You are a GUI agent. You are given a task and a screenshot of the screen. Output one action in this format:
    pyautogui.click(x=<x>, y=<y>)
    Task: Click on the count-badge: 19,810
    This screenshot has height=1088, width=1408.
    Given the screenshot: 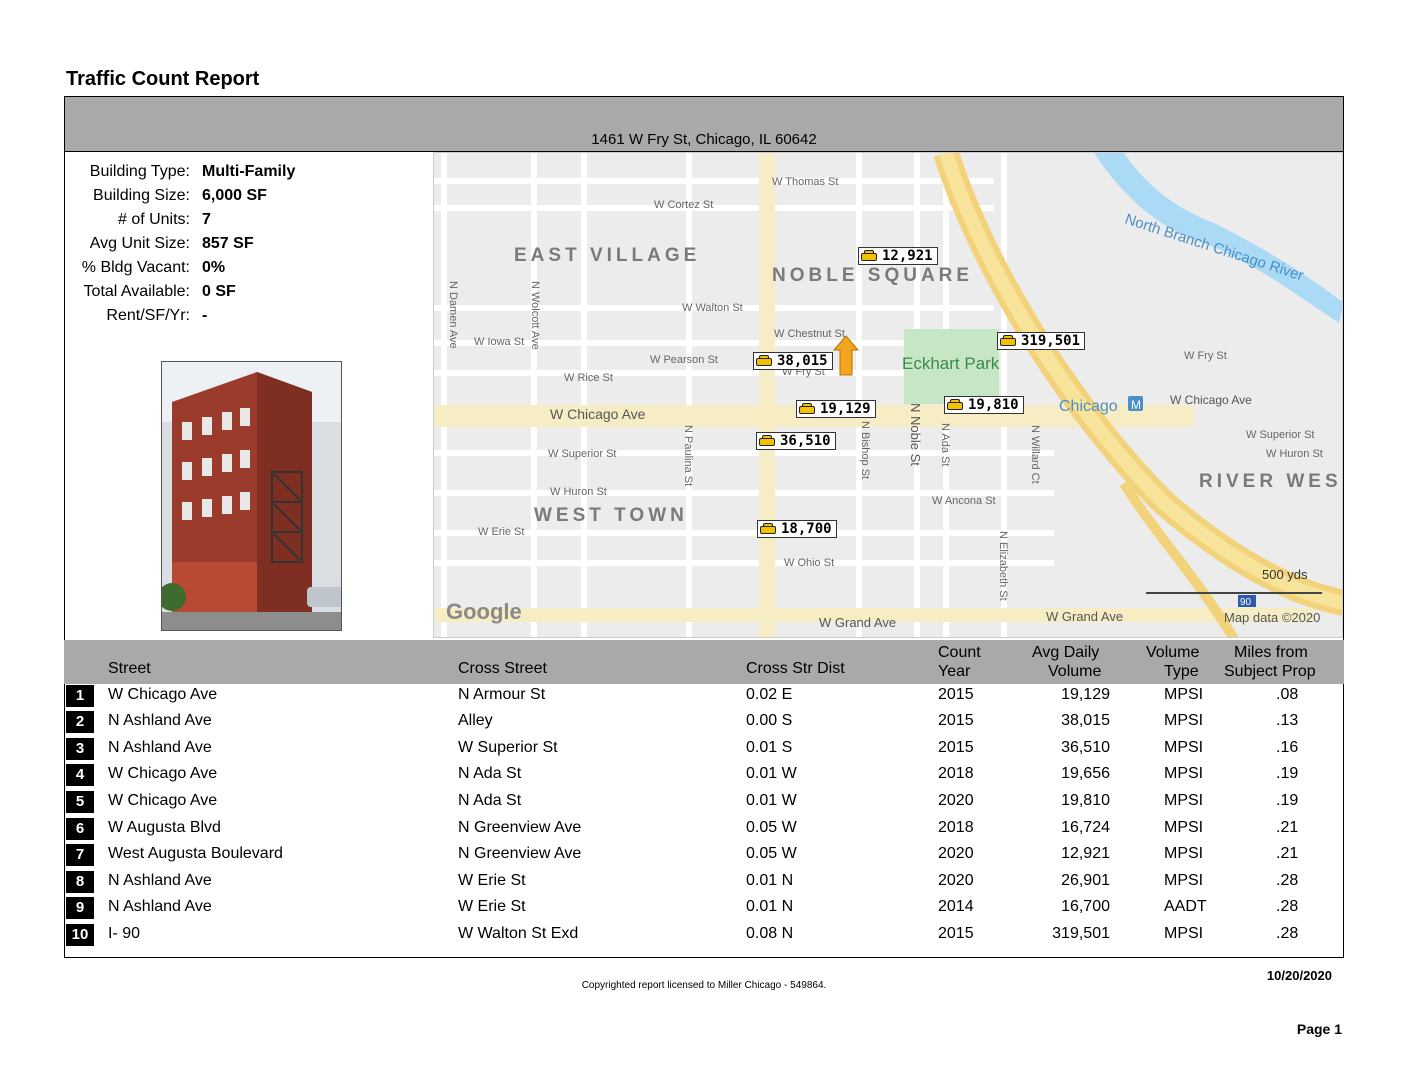 What is the action you would take?
    pyautogui.click(x=984, y=405)
    